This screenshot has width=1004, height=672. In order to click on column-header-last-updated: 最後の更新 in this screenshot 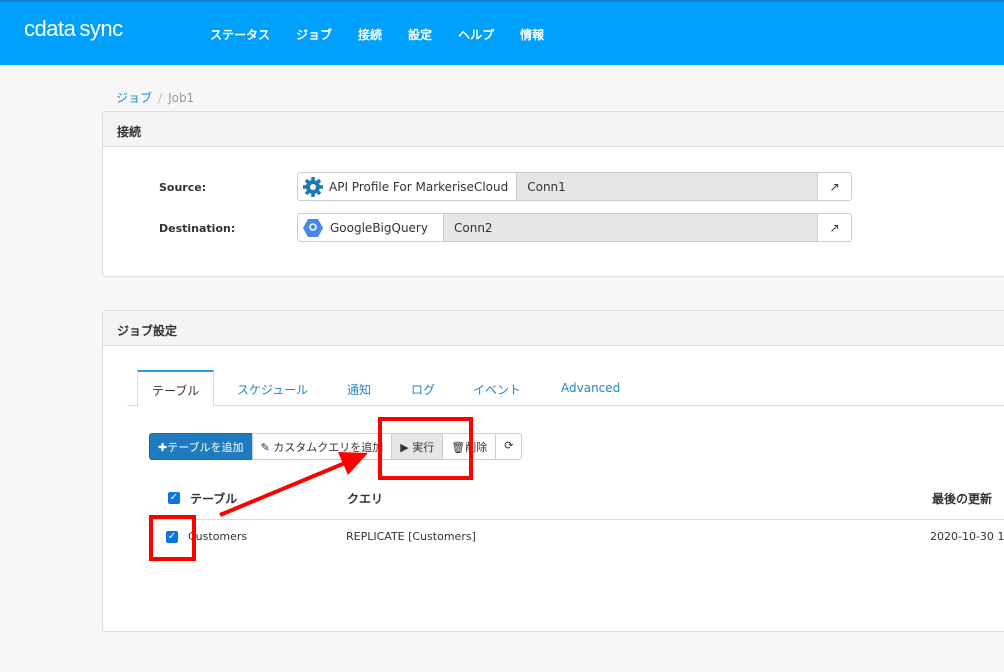, I will do `click(962, 498)`.